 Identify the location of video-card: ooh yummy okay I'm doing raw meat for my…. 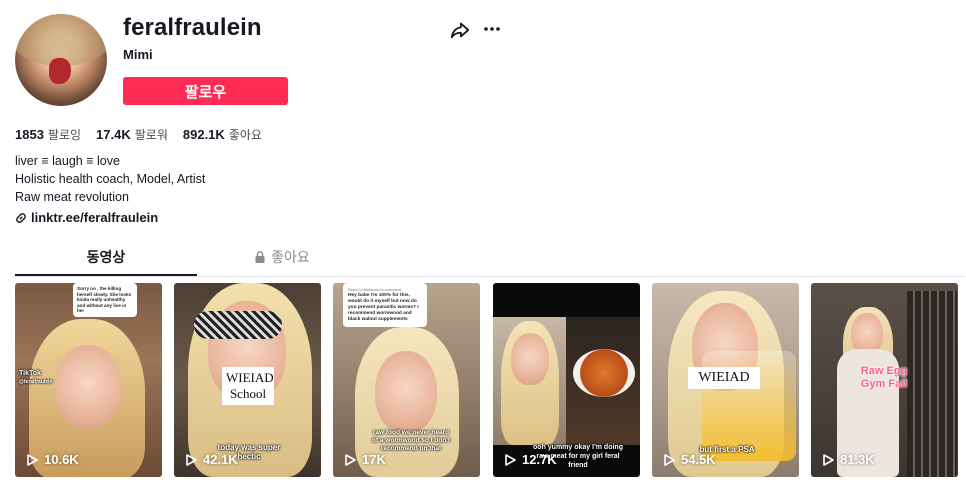
(566, 380).